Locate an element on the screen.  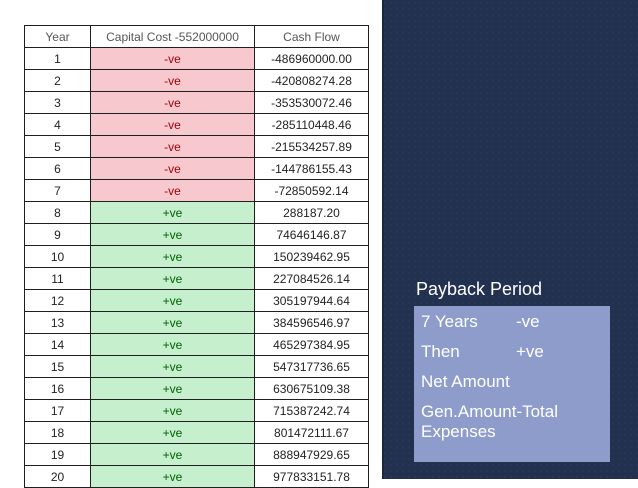
table-row: 5 -ve -215534257.89 is located at coordinates (196, 146).